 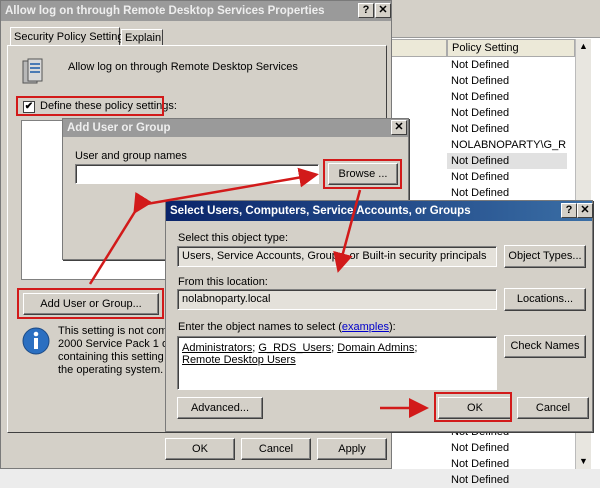 I want to click on arrow-browse-to-select, so click(x=347, y=231).